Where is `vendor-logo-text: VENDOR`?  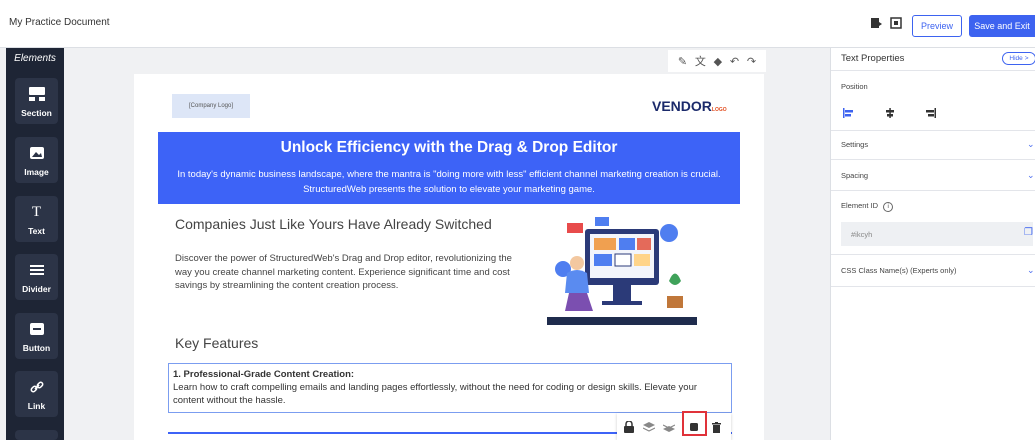 vendor-logo-text: VENDOR is located at coordinates (682, 106).